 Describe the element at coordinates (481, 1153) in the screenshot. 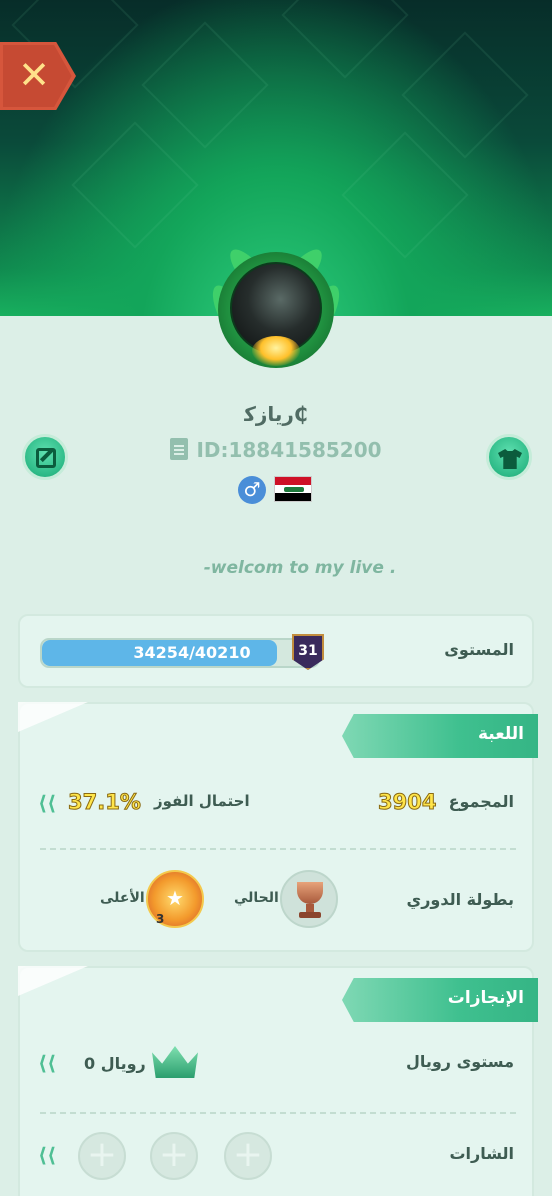

I see `badges-label: الشارات` at that location.